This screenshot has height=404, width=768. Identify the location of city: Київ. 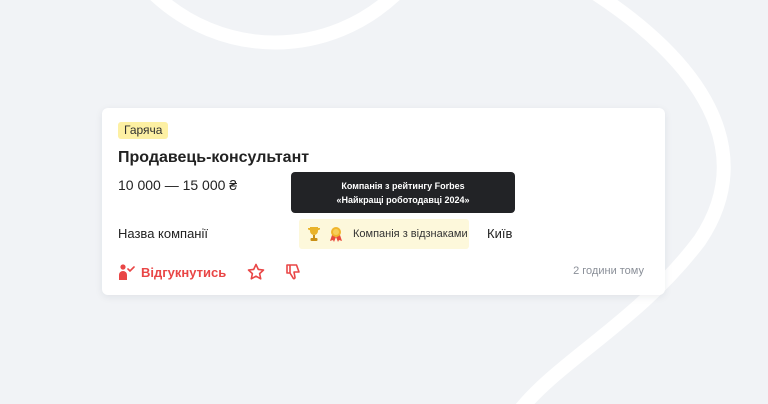
(500, 233).